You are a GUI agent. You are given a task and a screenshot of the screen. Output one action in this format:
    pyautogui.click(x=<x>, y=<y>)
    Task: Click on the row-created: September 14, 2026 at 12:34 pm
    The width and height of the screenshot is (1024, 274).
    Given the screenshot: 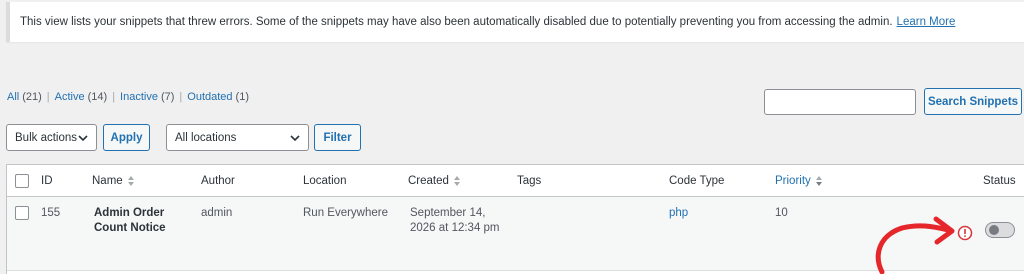 What is the action you would take?
    pyautogui.click(x=455, y=221)
    